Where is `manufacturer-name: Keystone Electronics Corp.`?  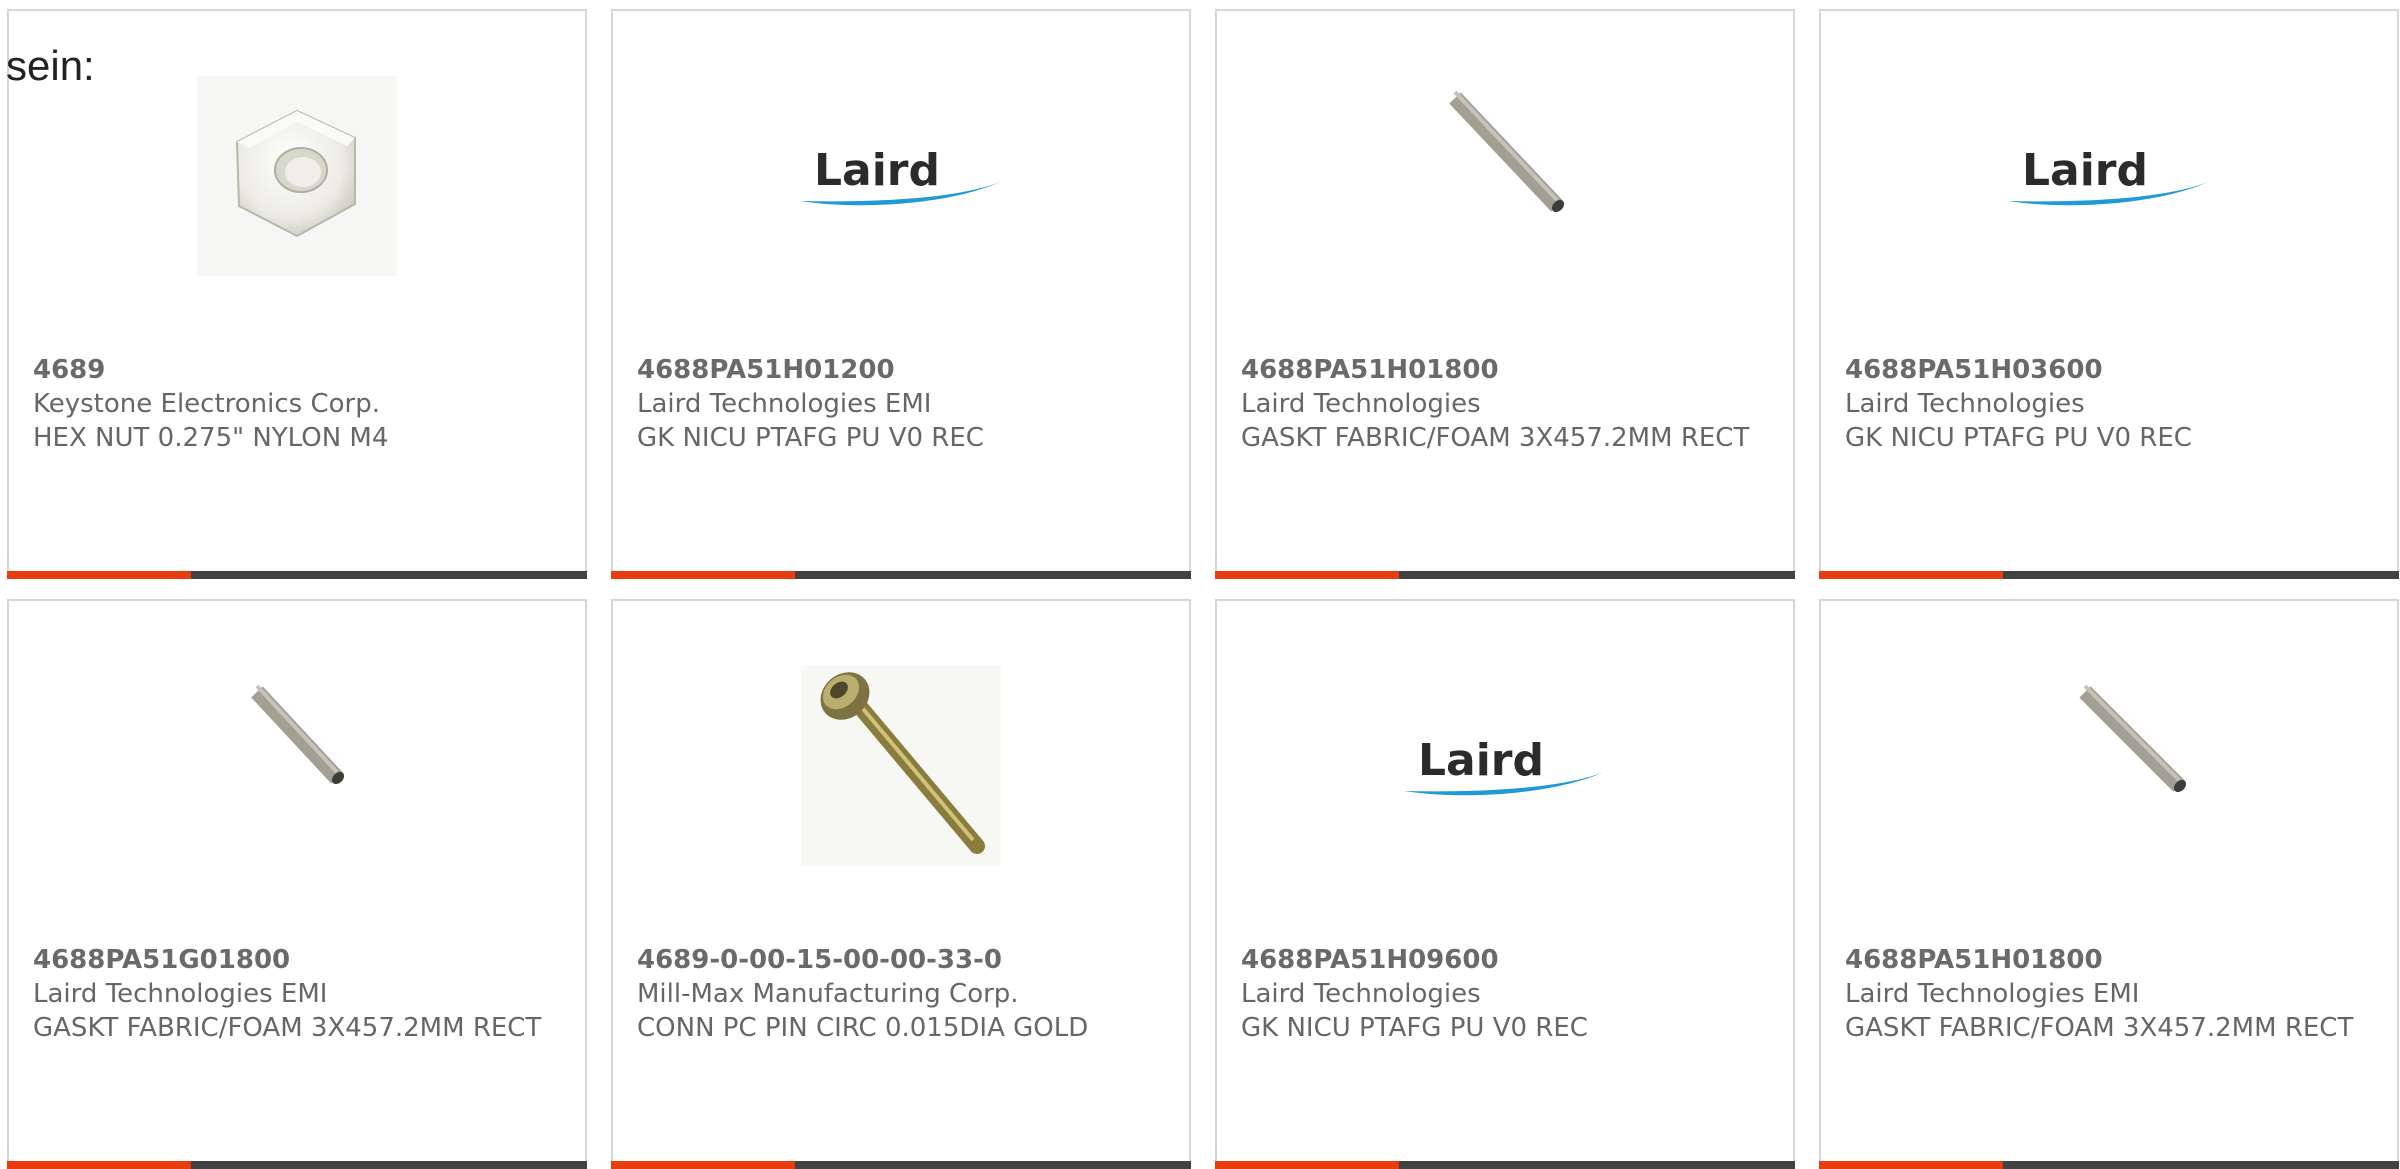 manufacturer-name: Keystone Electronics Corp. is located at coordinates (207, 404).